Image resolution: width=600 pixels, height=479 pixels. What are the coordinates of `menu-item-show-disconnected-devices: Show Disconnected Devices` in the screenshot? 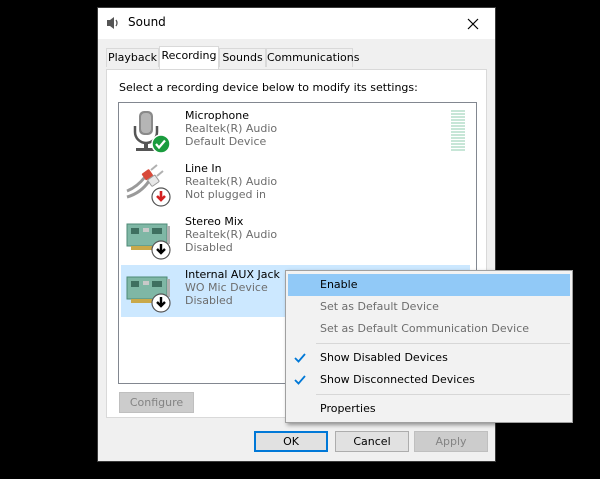 It's located at (429, 380).